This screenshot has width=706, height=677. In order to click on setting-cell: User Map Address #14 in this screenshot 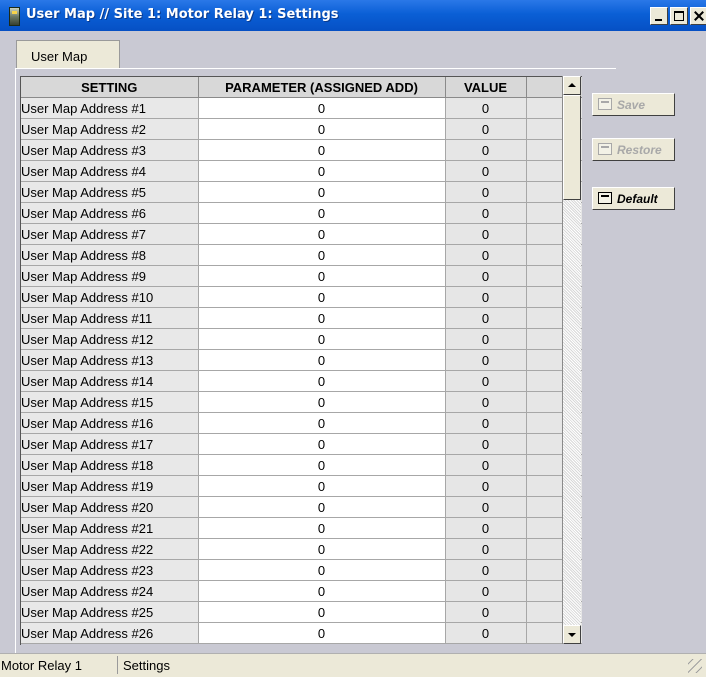, I will do `click(110, 381)`.